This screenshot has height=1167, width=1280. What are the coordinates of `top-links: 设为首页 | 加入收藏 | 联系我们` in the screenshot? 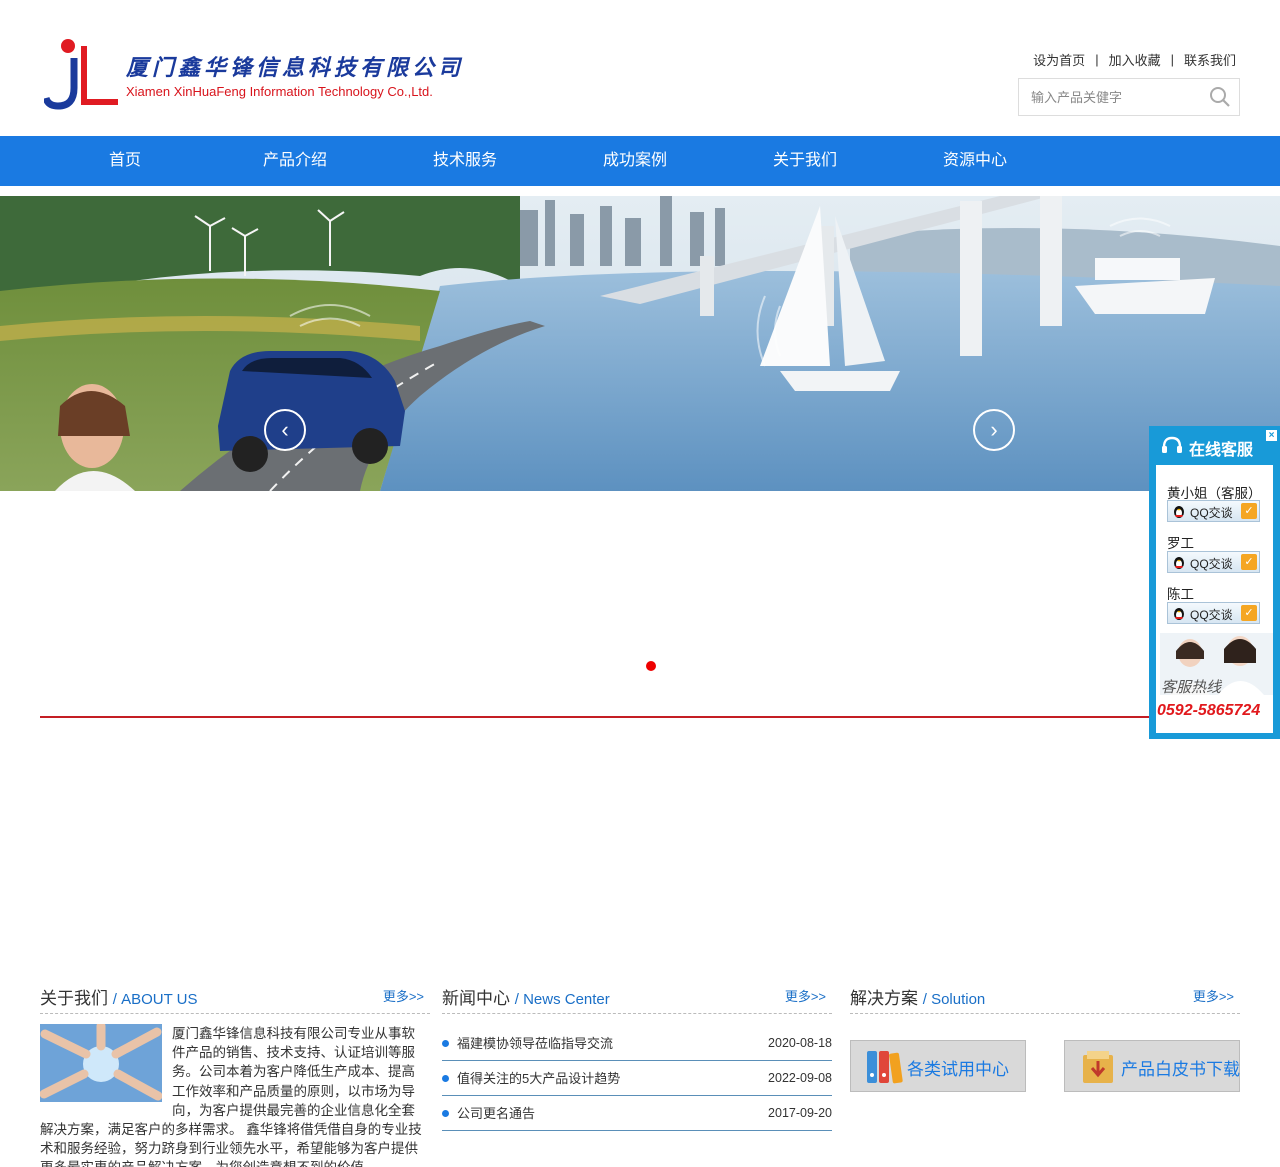 It's located at (1134, 59).